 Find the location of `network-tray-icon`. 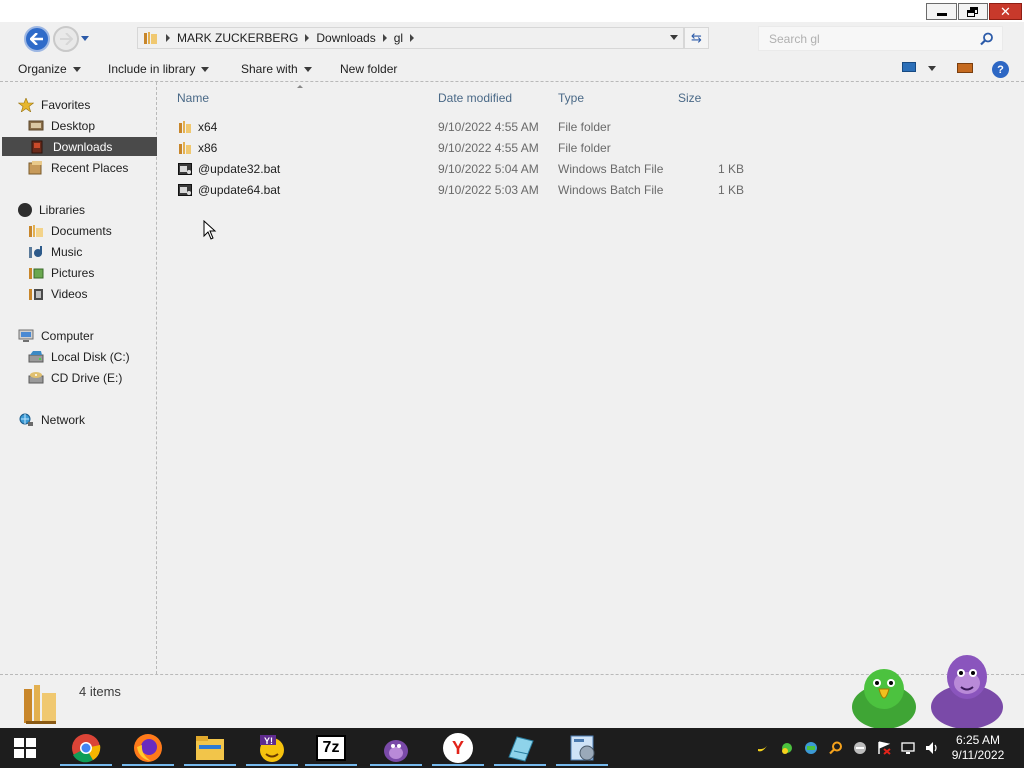

network-tray-icon is located at coordinates (811, 748).